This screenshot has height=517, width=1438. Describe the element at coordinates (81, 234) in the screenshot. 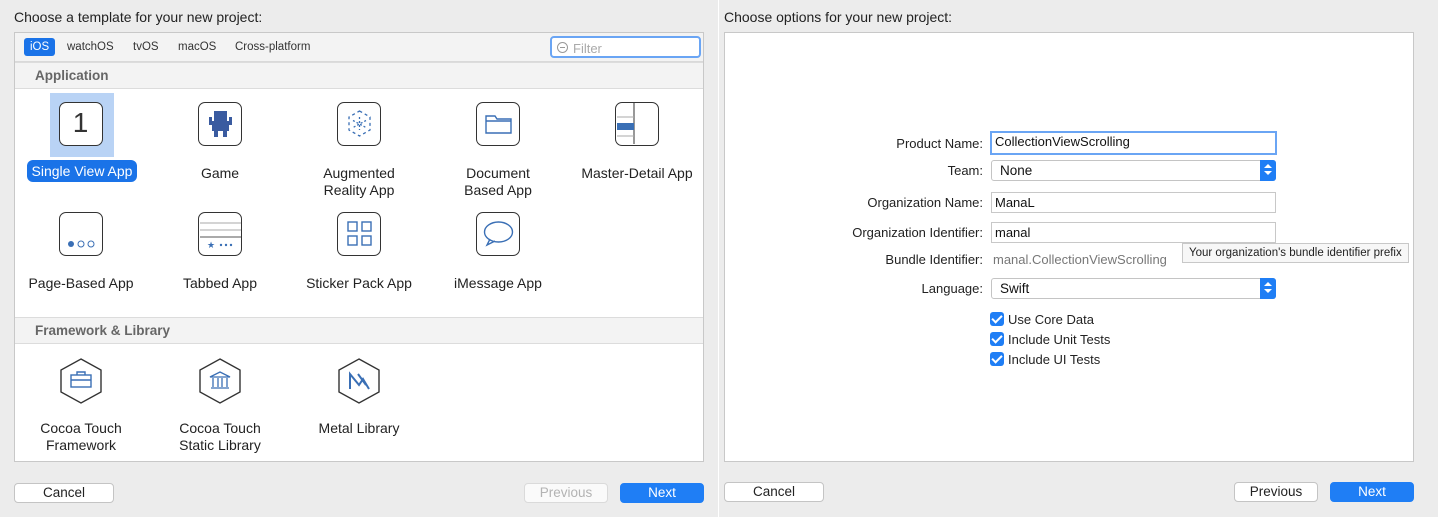

I see `page-dots-icon` at that location.